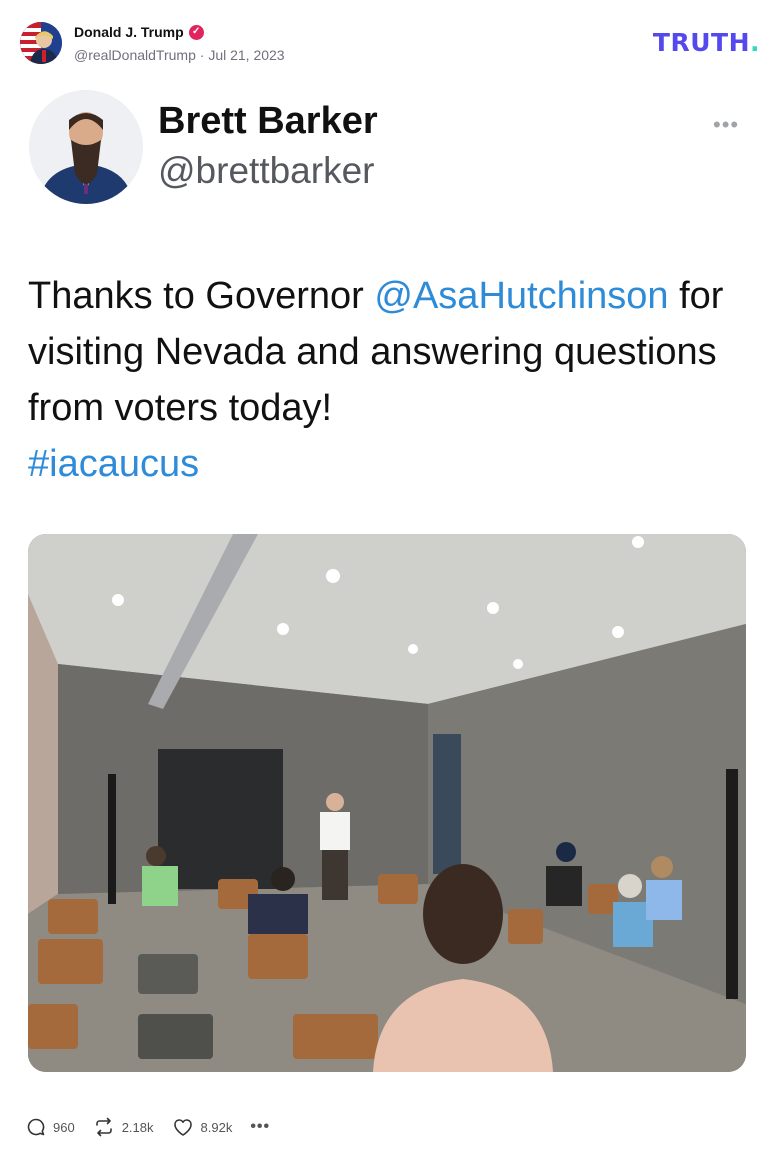 The image size is (777, 1157). I want to click on tweet-author-avatar, so click(86, 147).